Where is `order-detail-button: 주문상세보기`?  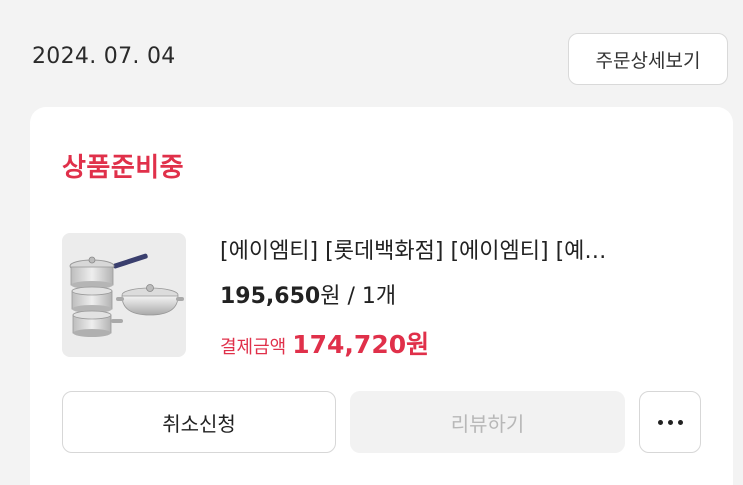
order-detail-button: 주문상세보기 is located at coordinates (648, 59).